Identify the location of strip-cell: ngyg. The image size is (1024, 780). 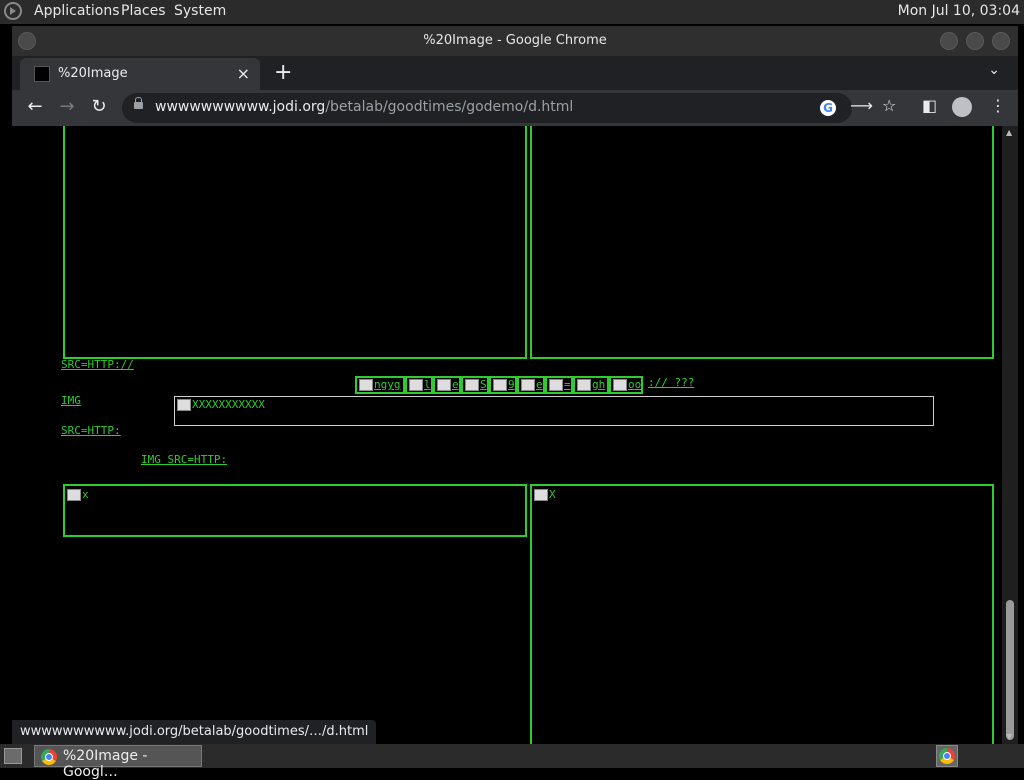
(380, 385).